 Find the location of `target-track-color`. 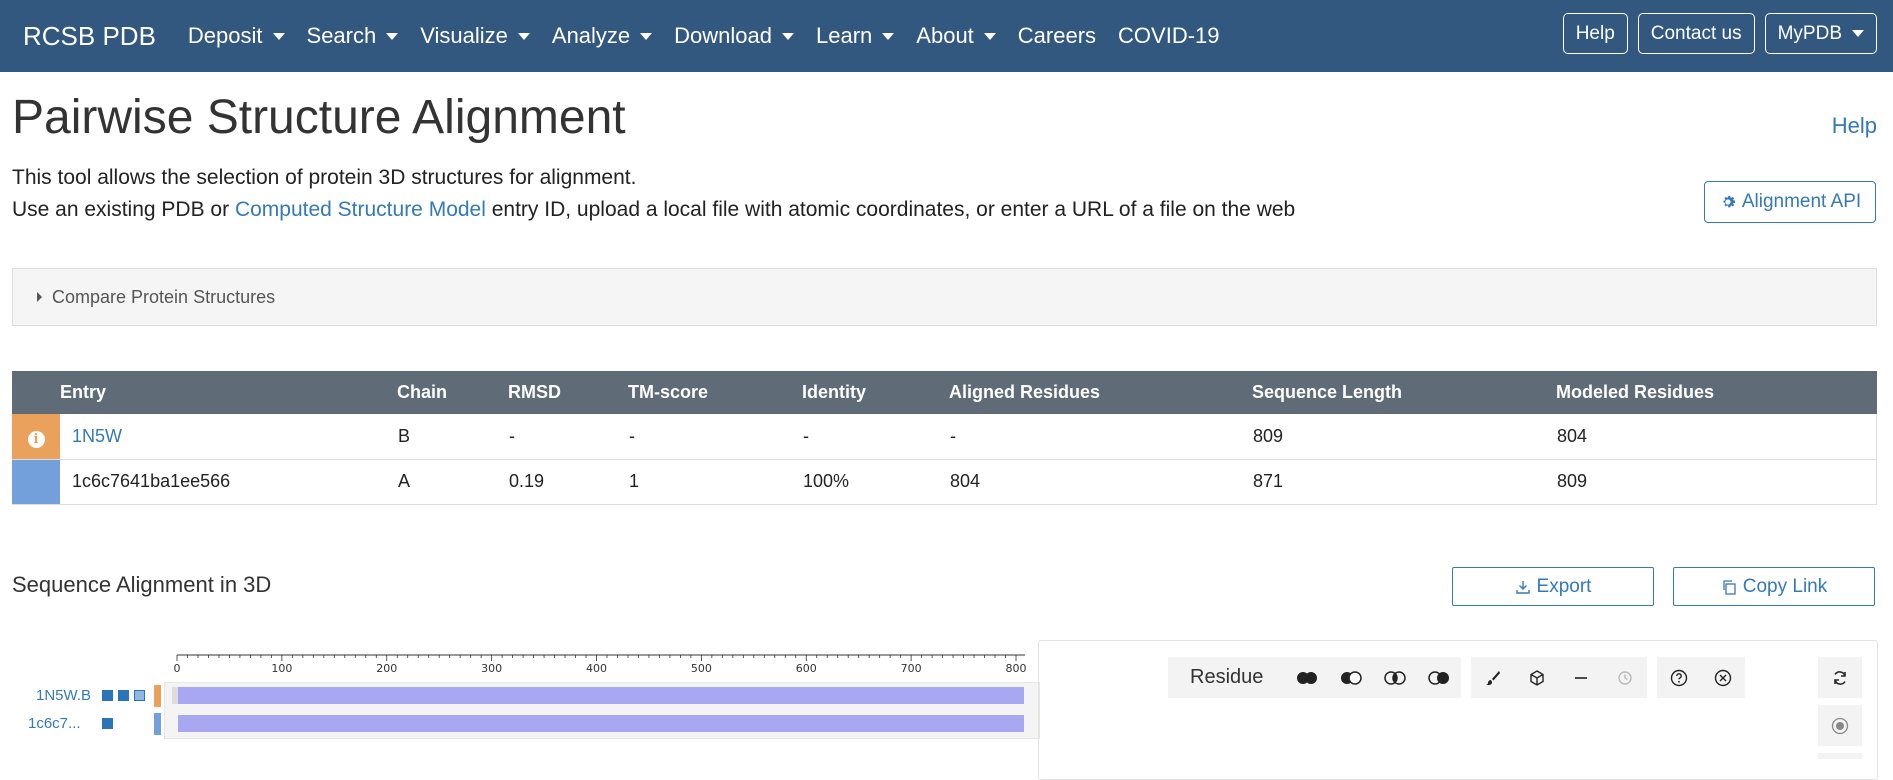

target-track-color is located at coordinates (157, 724).